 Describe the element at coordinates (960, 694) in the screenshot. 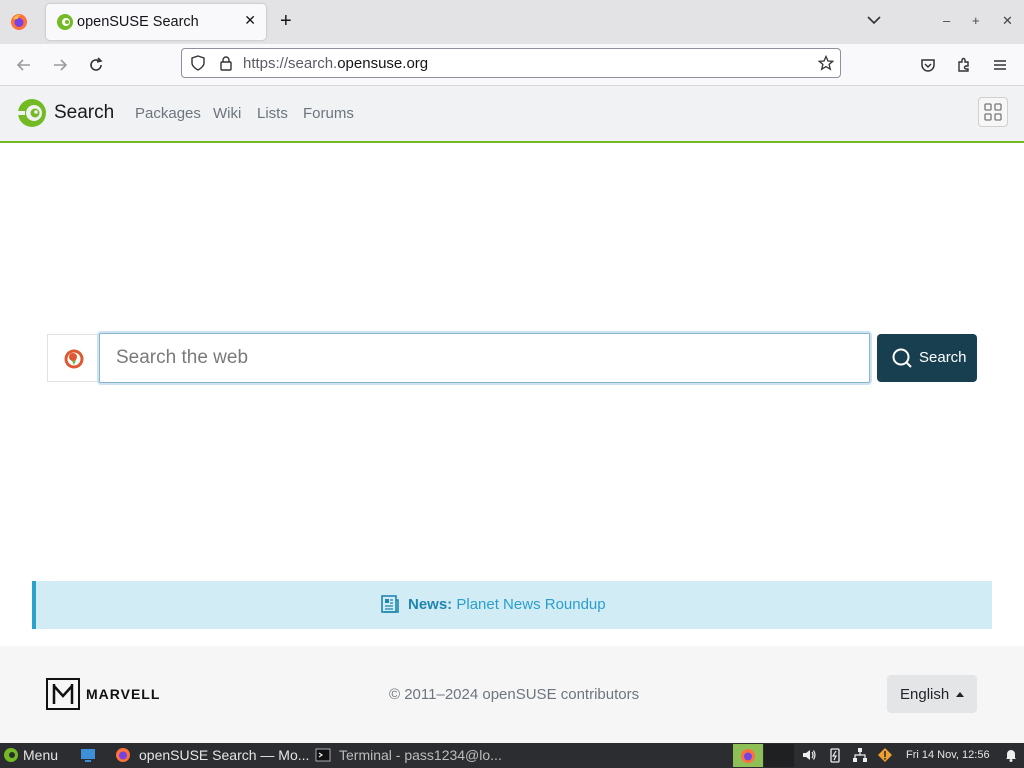

I see `caret-up-icon` at that location.